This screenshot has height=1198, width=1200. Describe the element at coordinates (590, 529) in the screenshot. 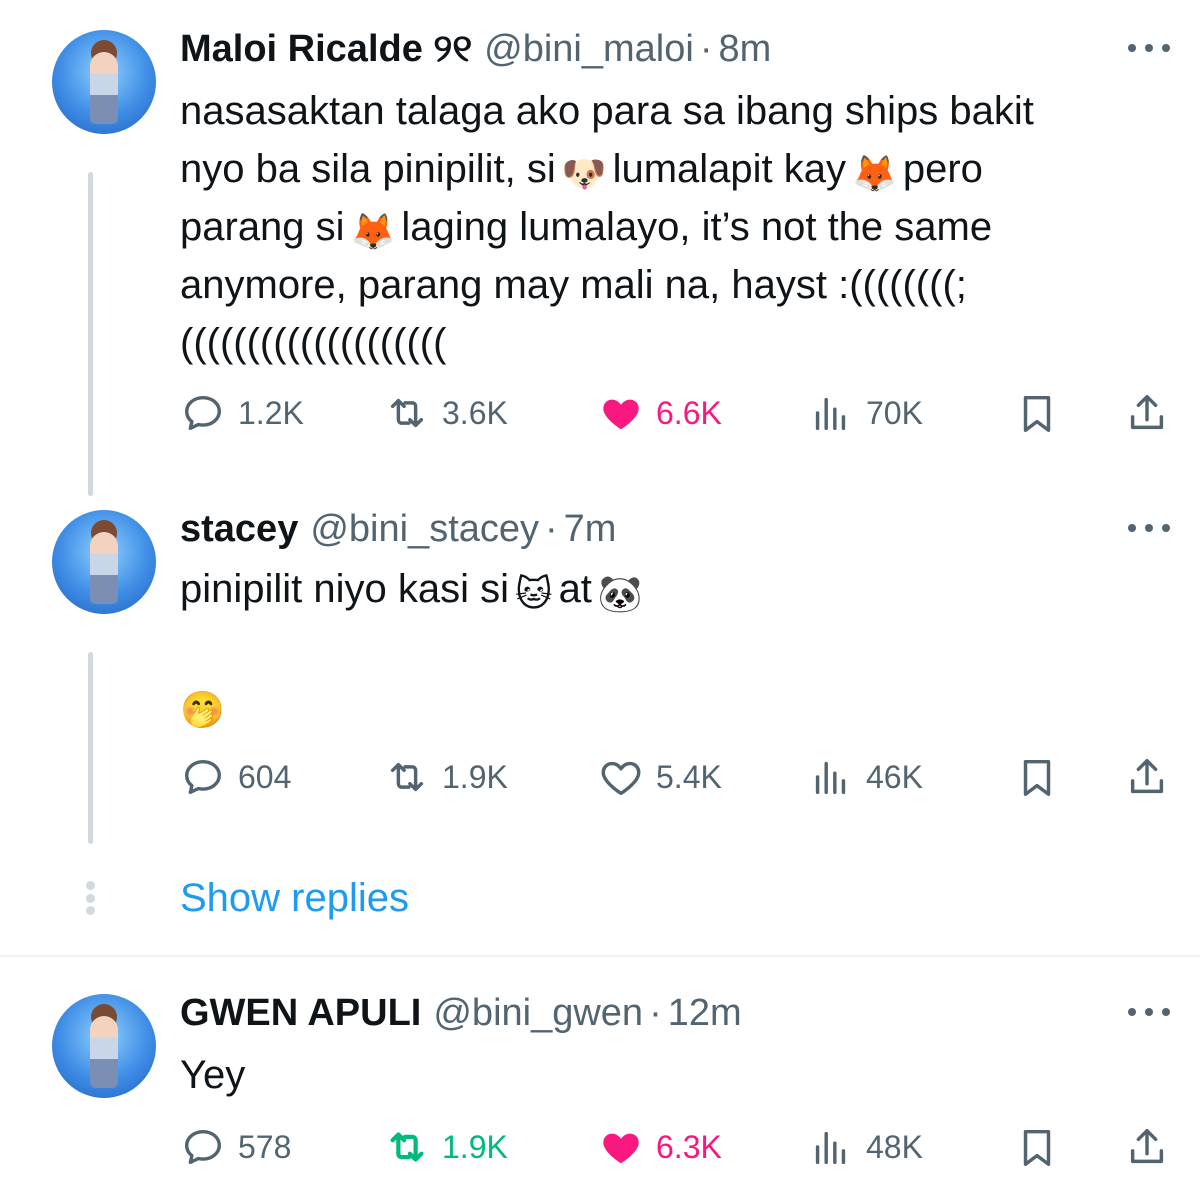

I see `timestamp: 7m` at that location.